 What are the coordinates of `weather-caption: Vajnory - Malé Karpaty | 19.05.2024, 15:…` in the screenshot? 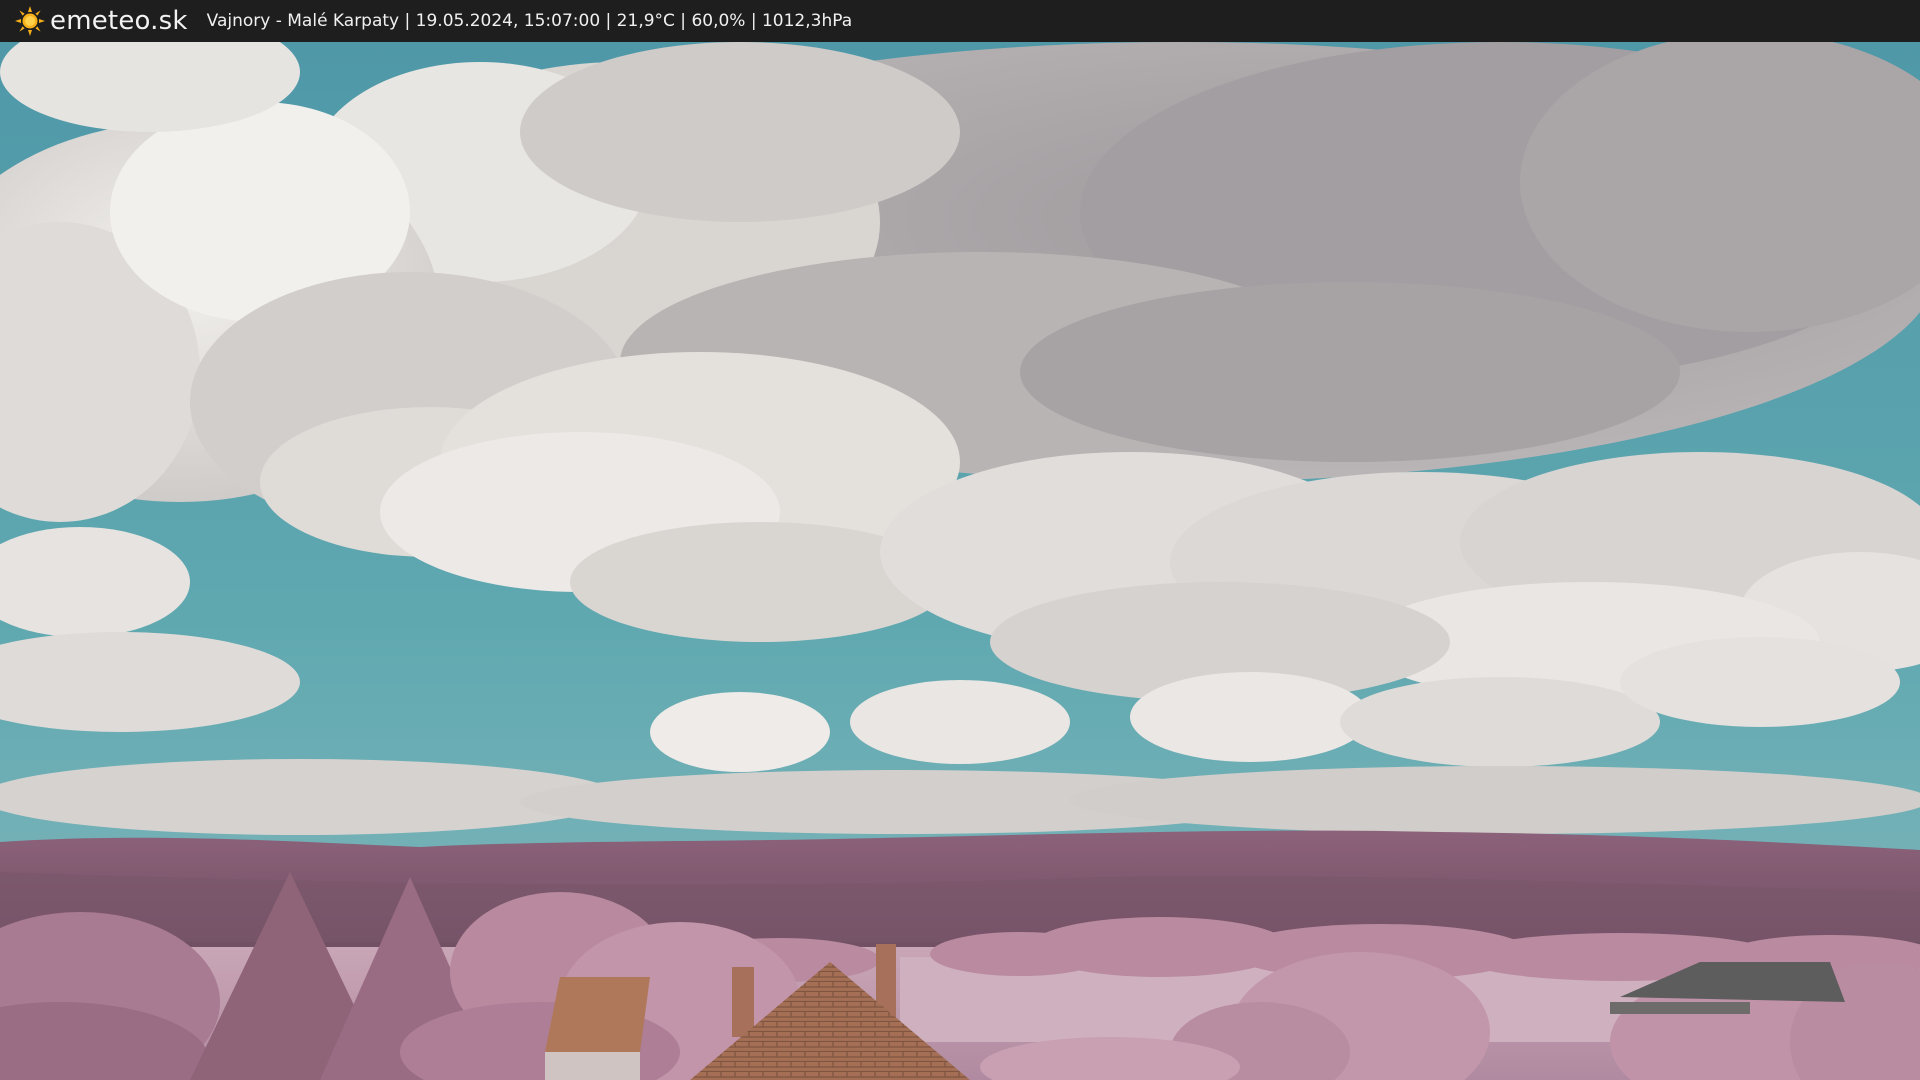 It's located at (529, 21).